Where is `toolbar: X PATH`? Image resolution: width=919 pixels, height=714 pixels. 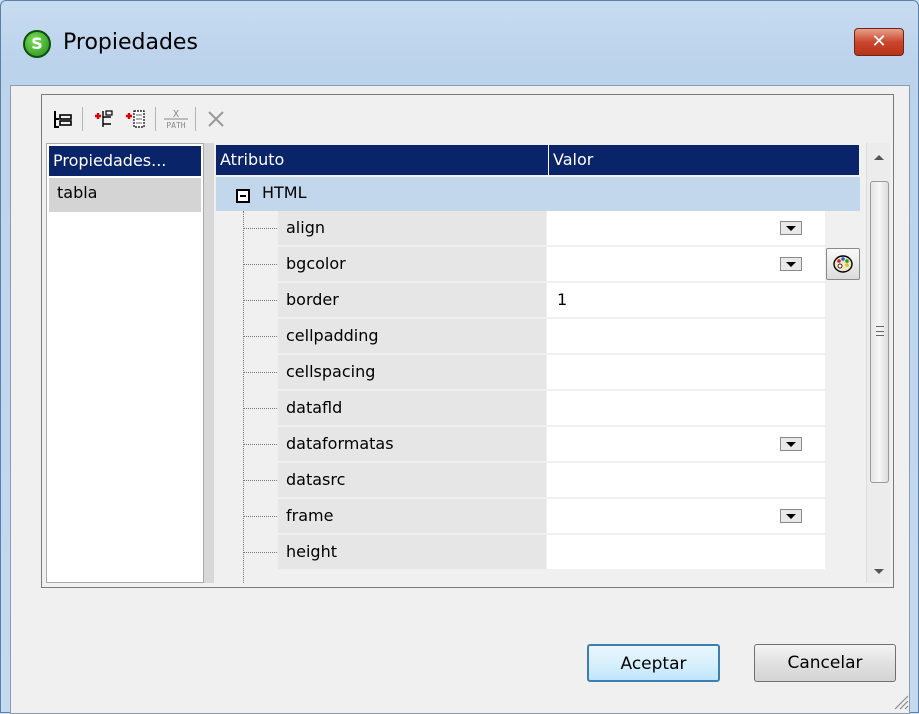
toolbar: X PATH is located at coordinates (467, 119).